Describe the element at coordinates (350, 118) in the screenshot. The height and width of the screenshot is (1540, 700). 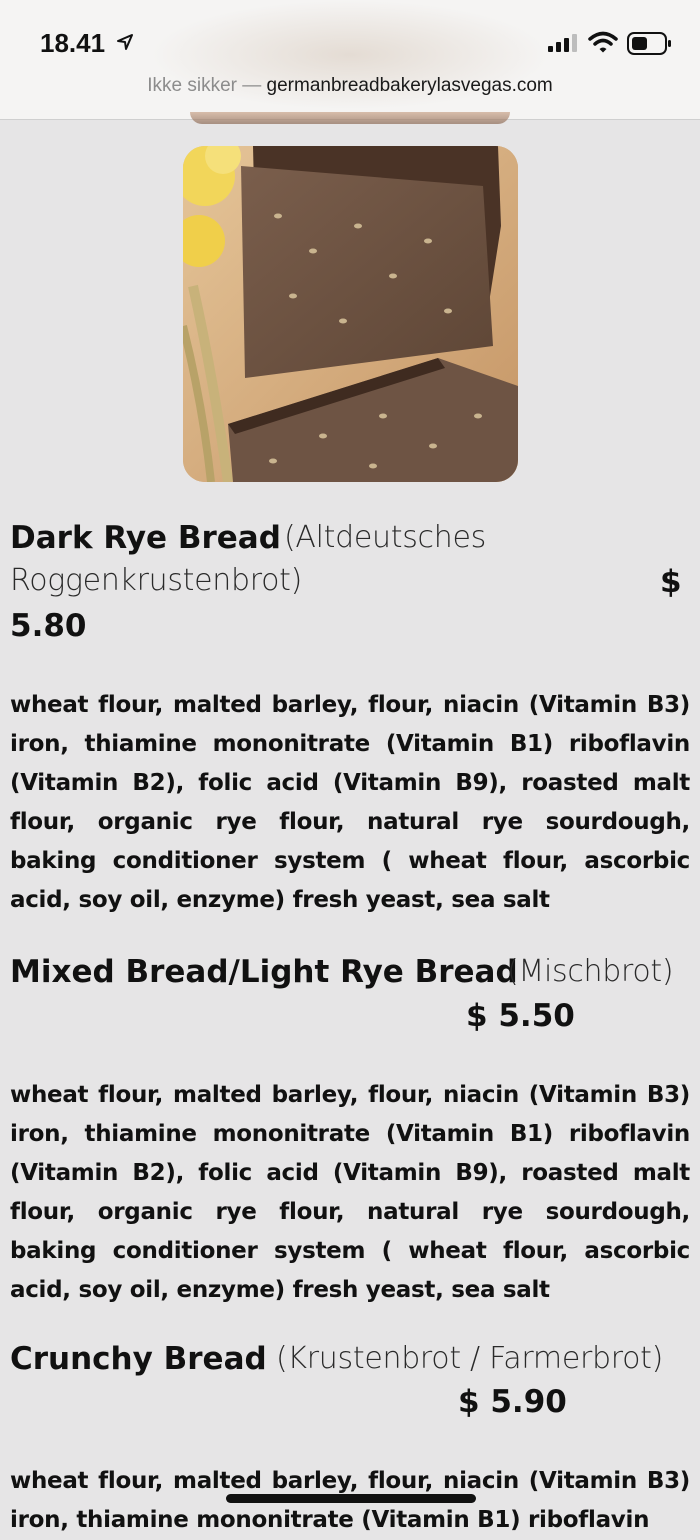
I see `previous-product-image` at that location.